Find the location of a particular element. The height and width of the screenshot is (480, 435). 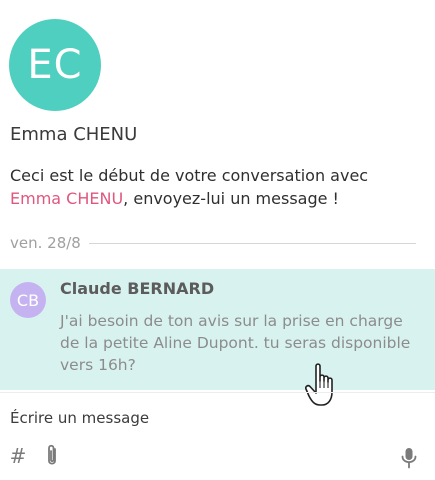

contact-initials: EC is located at coordinates (55, 65).